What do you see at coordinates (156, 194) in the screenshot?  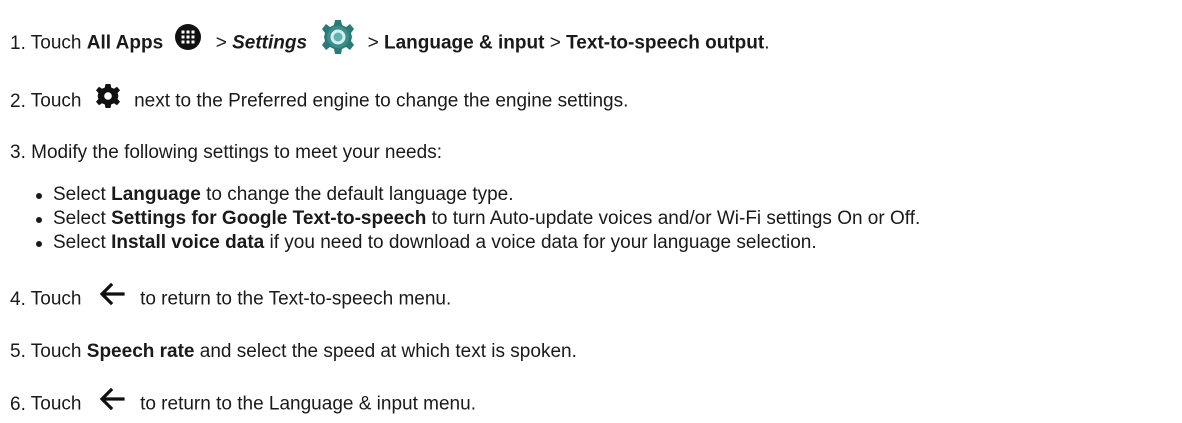 I see `bullet-bold-text: Language` at bounding box center [156, 194].